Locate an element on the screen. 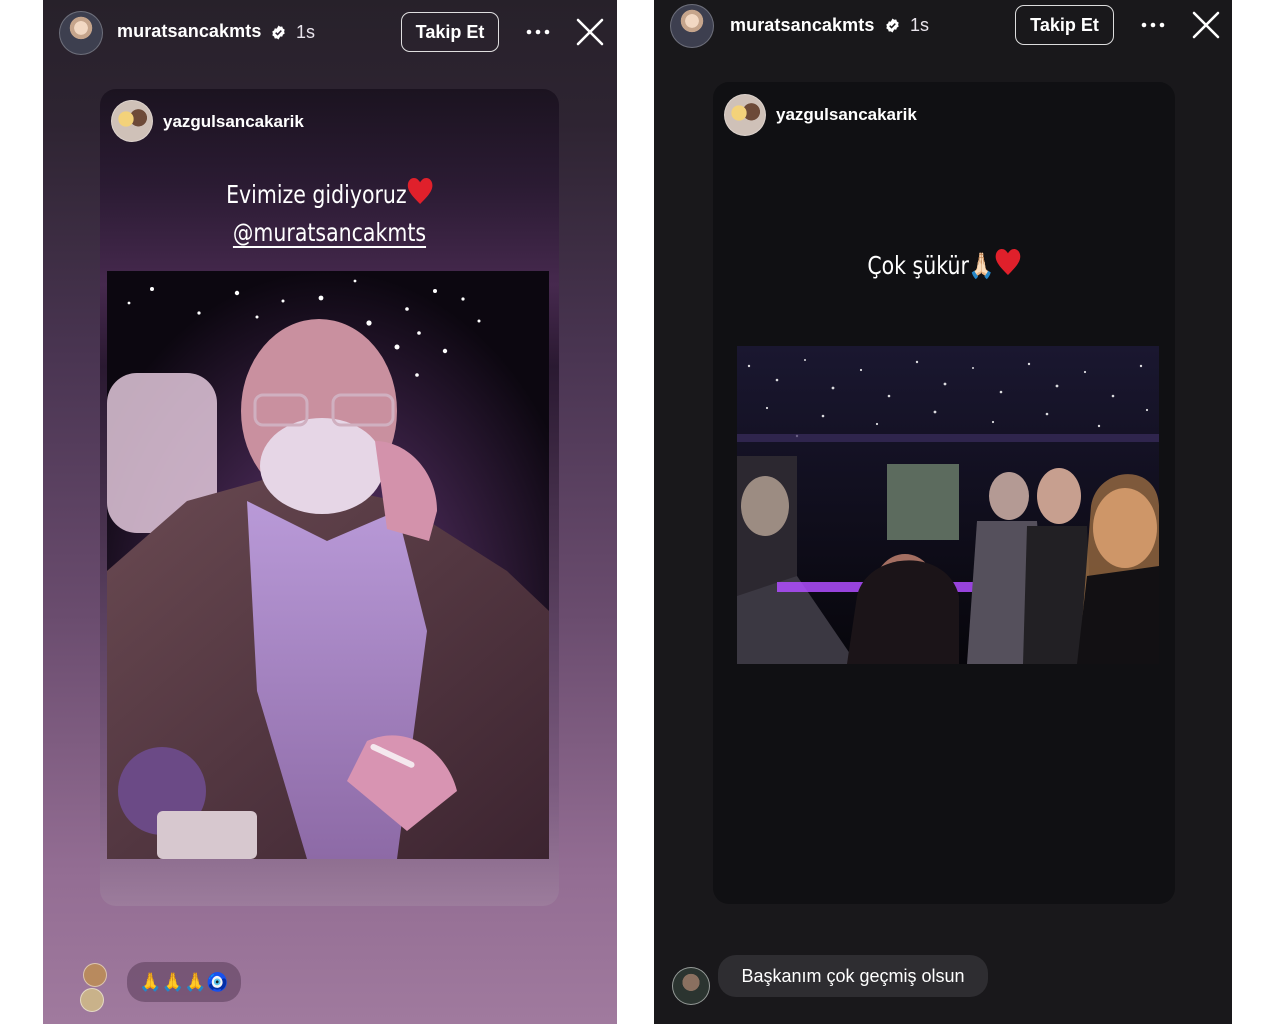 The width and height of the screenshot is (1280, 1024). reply-bubble: 🙏🙏🙏🧿 is located at coordinates (184, 982).